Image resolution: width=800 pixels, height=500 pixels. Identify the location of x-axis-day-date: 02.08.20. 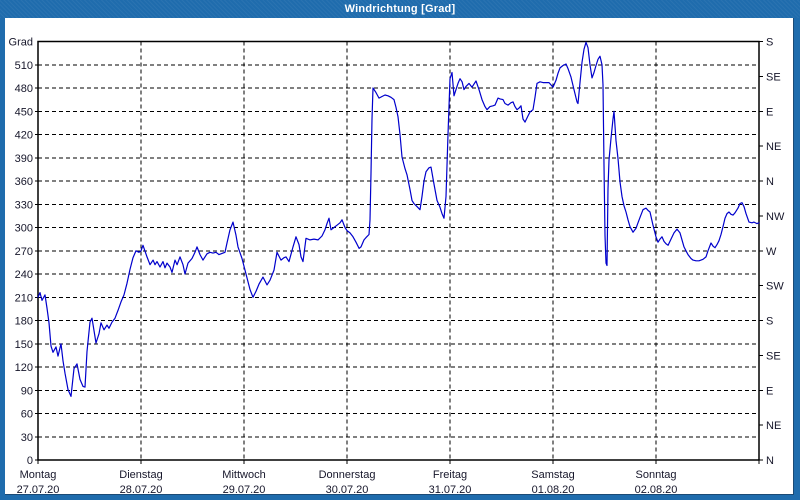
(656, 490).